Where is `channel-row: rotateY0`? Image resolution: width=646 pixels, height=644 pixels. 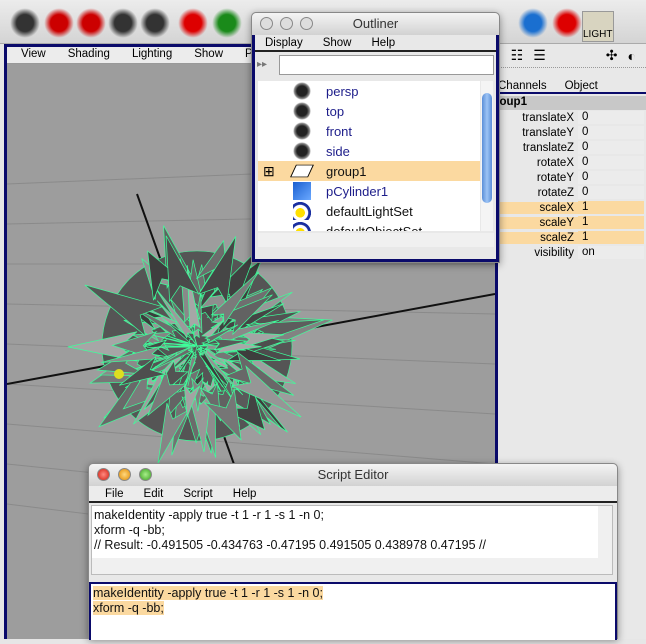
channel-row: rotateY0 is located at coordinates (572, 177).